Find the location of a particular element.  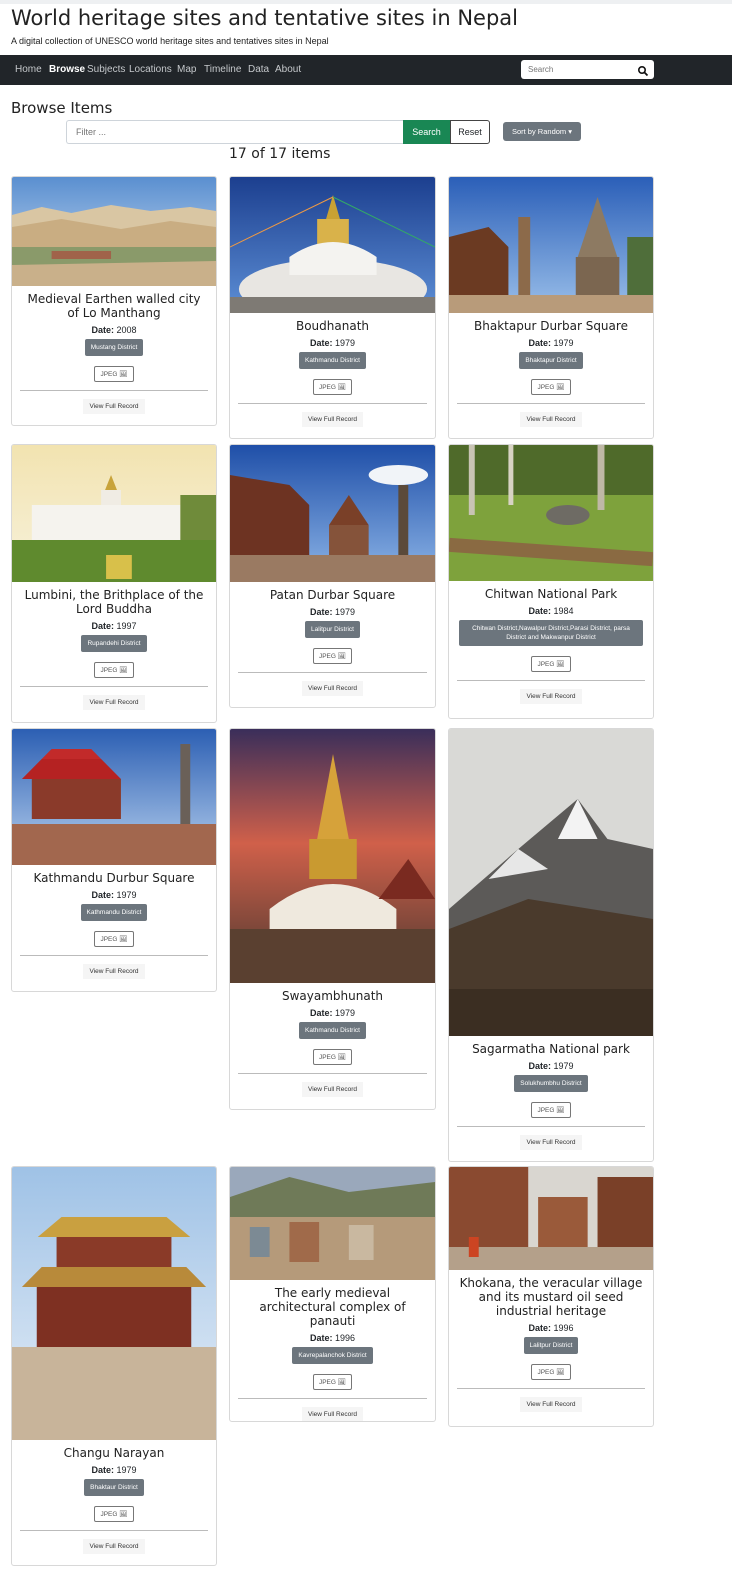

item-title: Patan Durbar Square is located at coordinates (332, 595).